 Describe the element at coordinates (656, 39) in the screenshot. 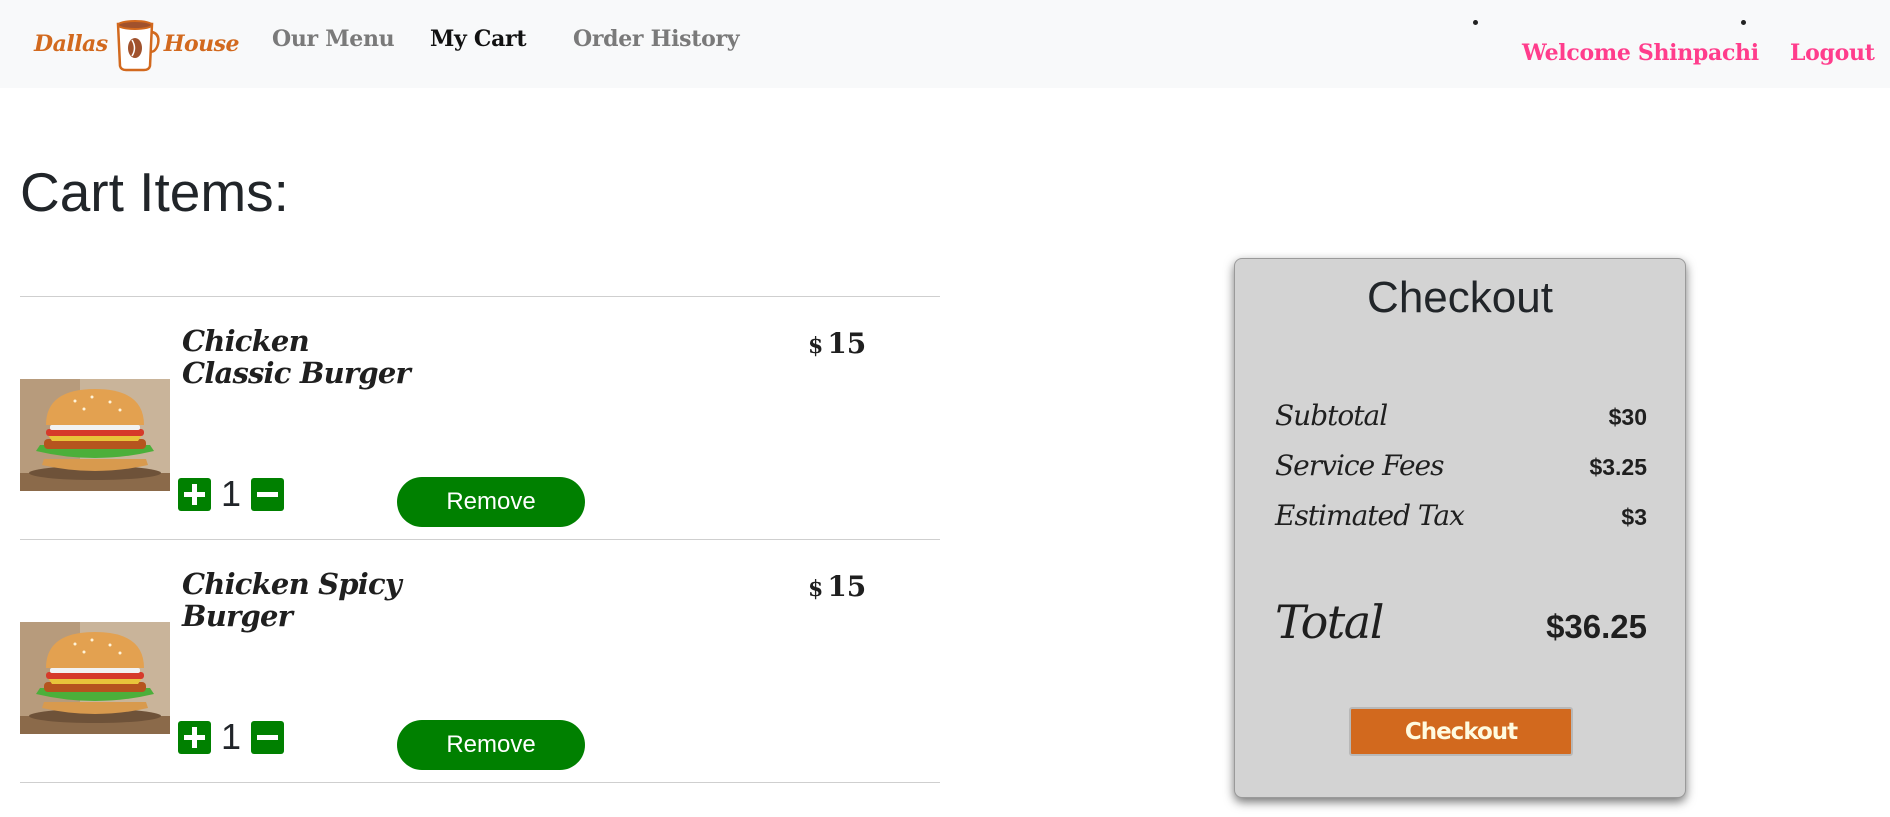

I see `nav-link-order-history: Order History` at that location.